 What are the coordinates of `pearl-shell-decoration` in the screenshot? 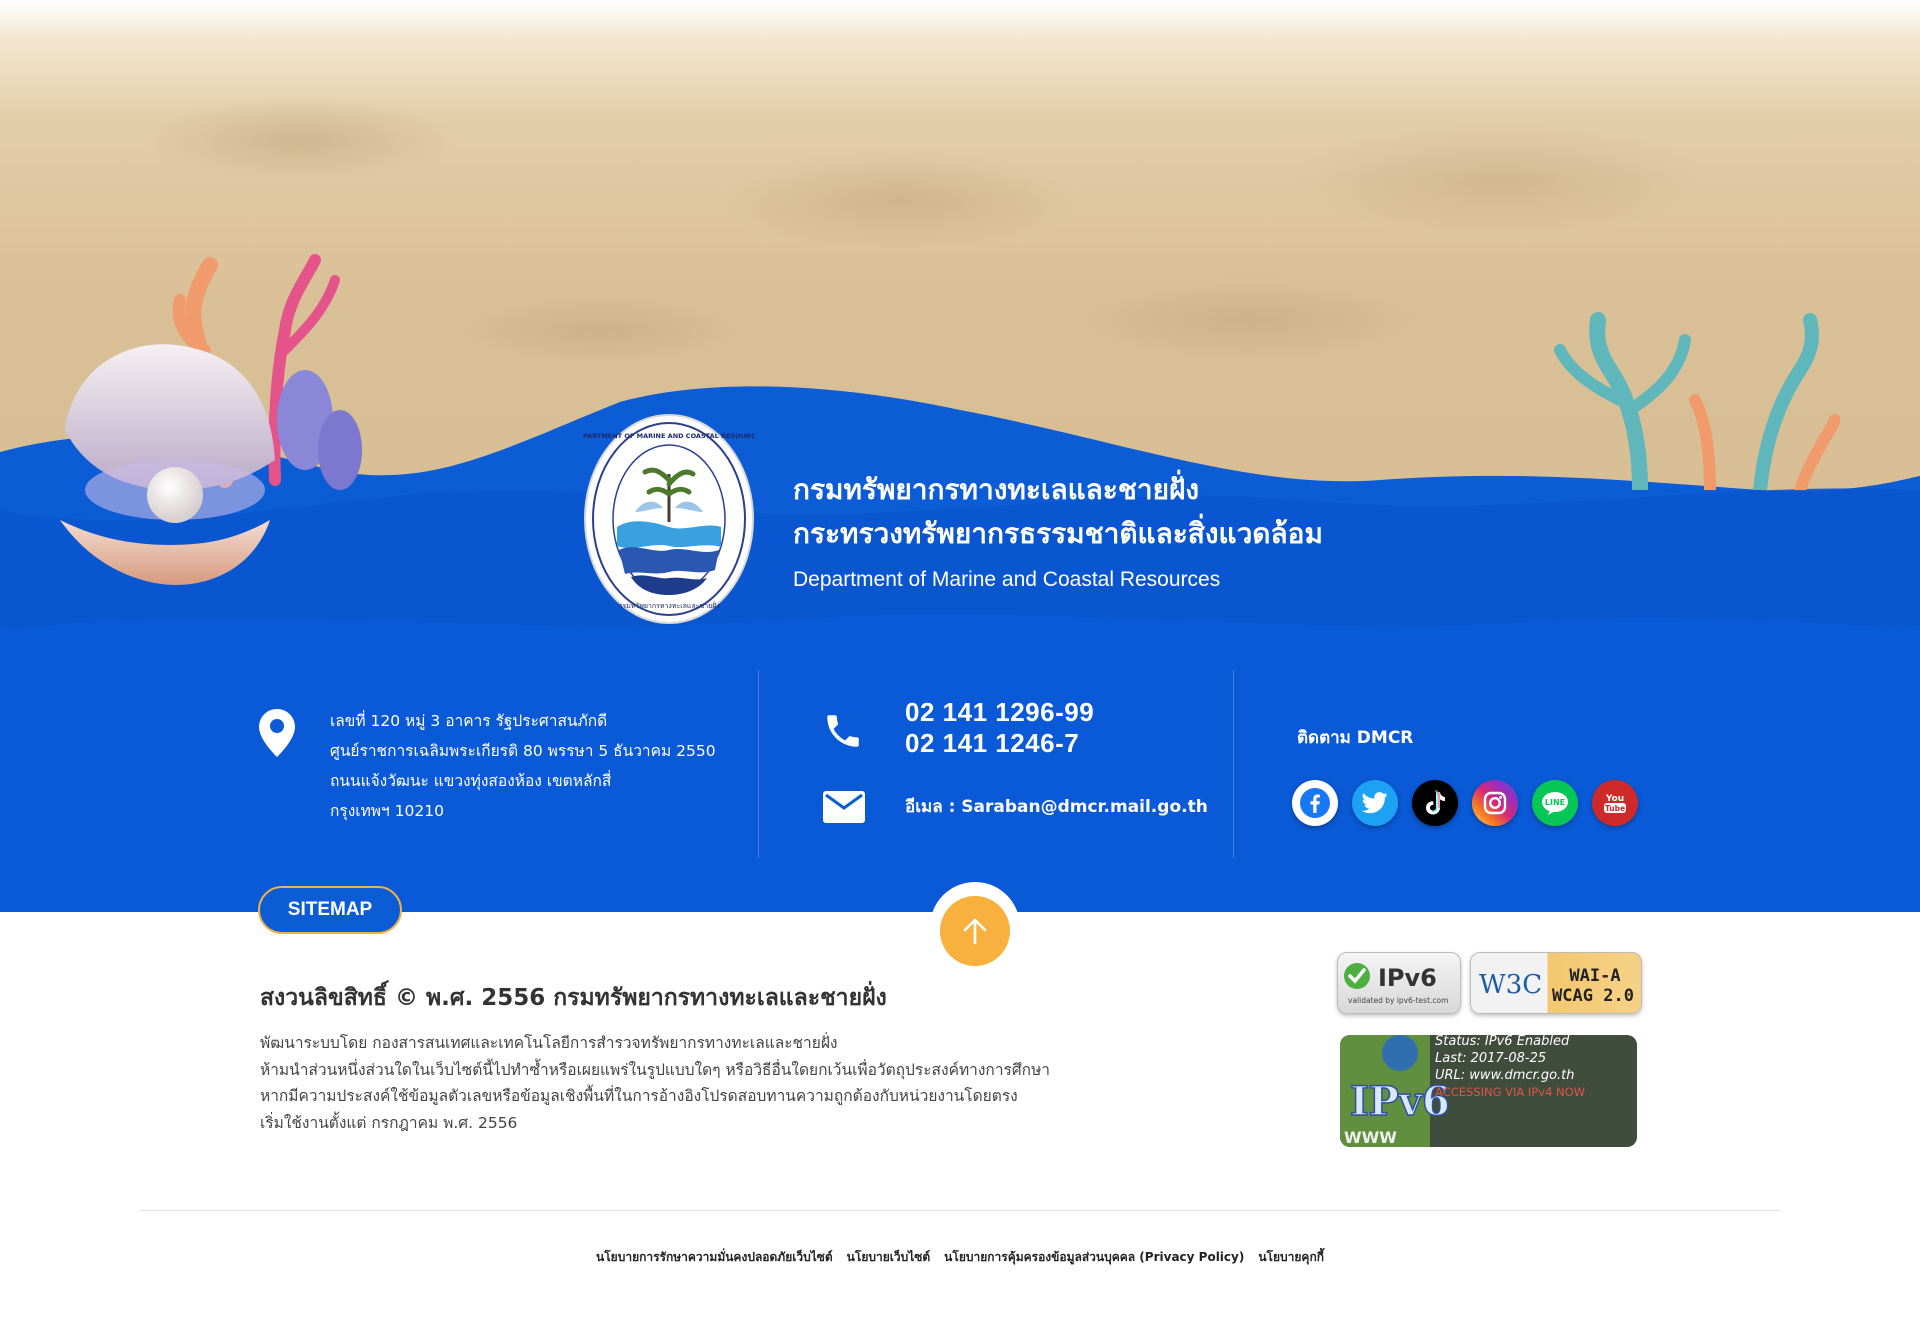 It's located at (167, 464).